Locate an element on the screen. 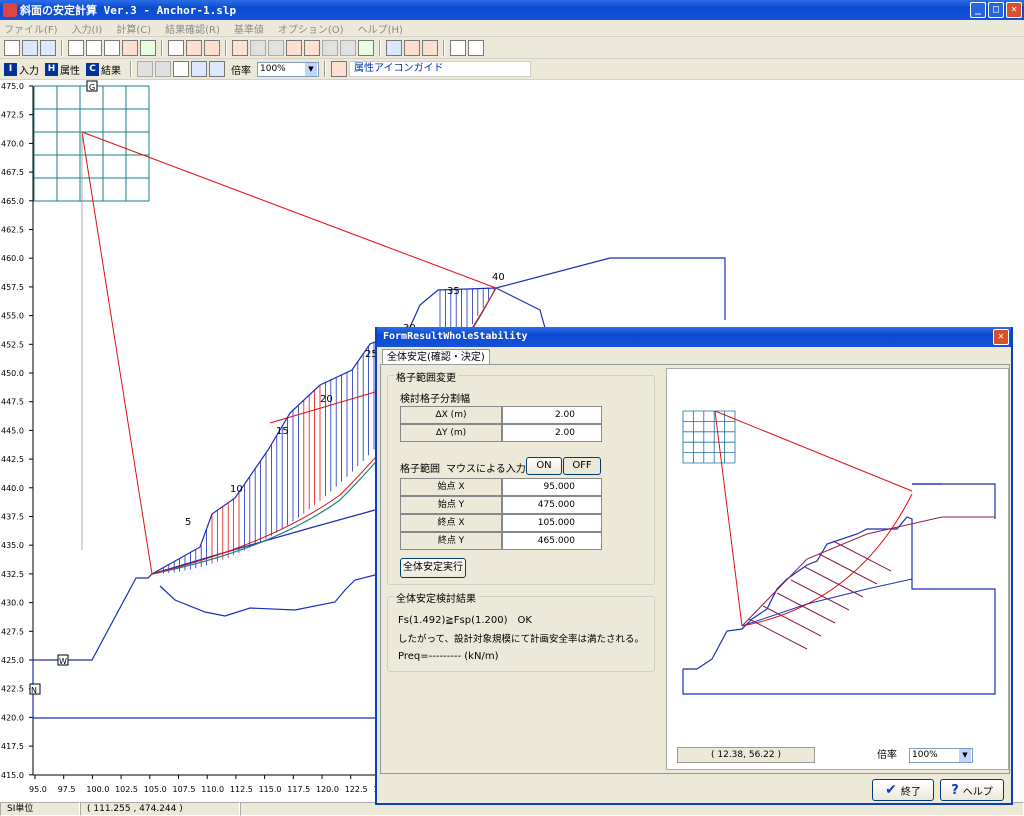 This screenshot has width=1024, height=816. mouse-off-button: OFF is located at coordinates (582, 466).